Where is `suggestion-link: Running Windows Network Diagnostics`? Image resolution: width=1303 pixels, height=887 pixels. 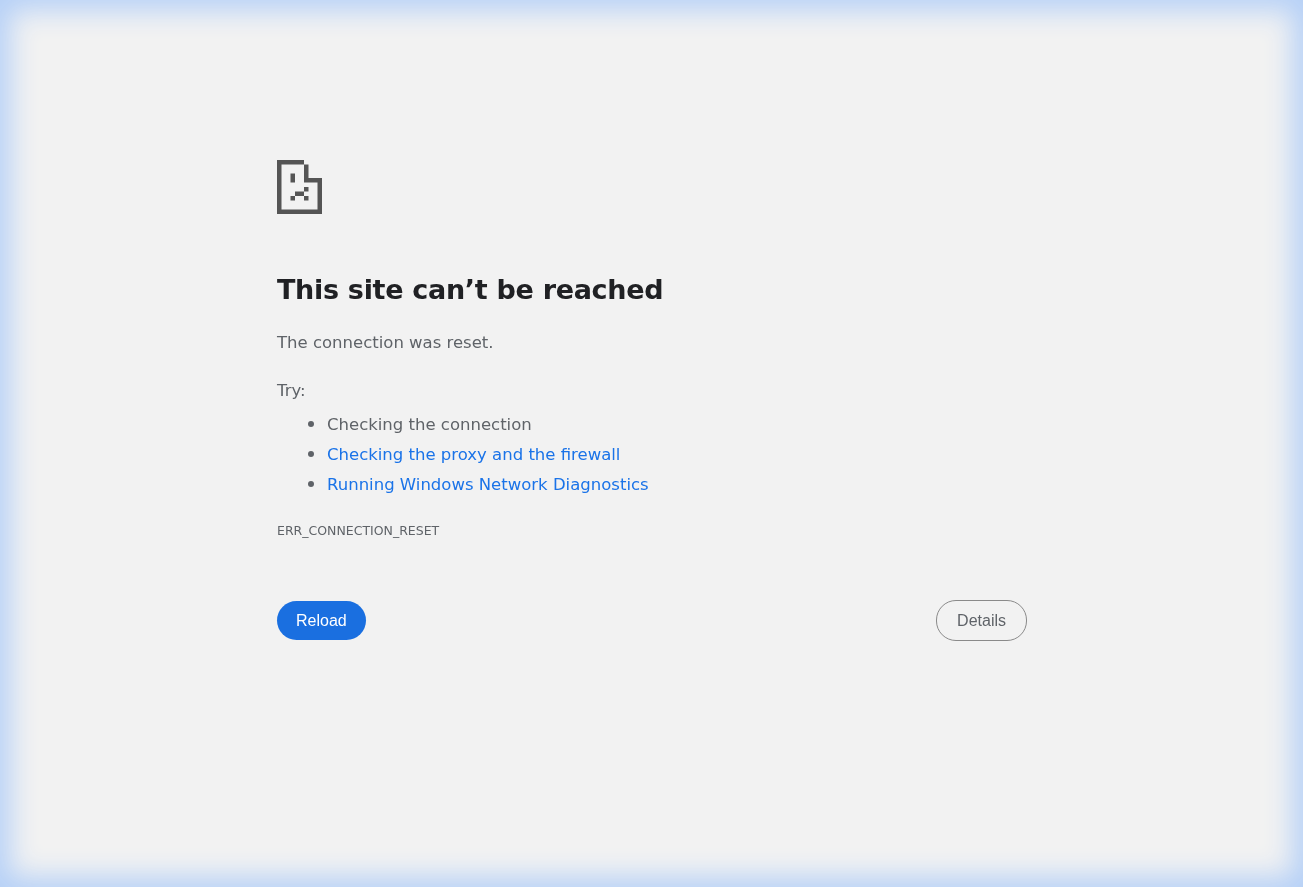 suggestion-link: Running Windows Network Diagnostics is located at coordinates (488, 484).